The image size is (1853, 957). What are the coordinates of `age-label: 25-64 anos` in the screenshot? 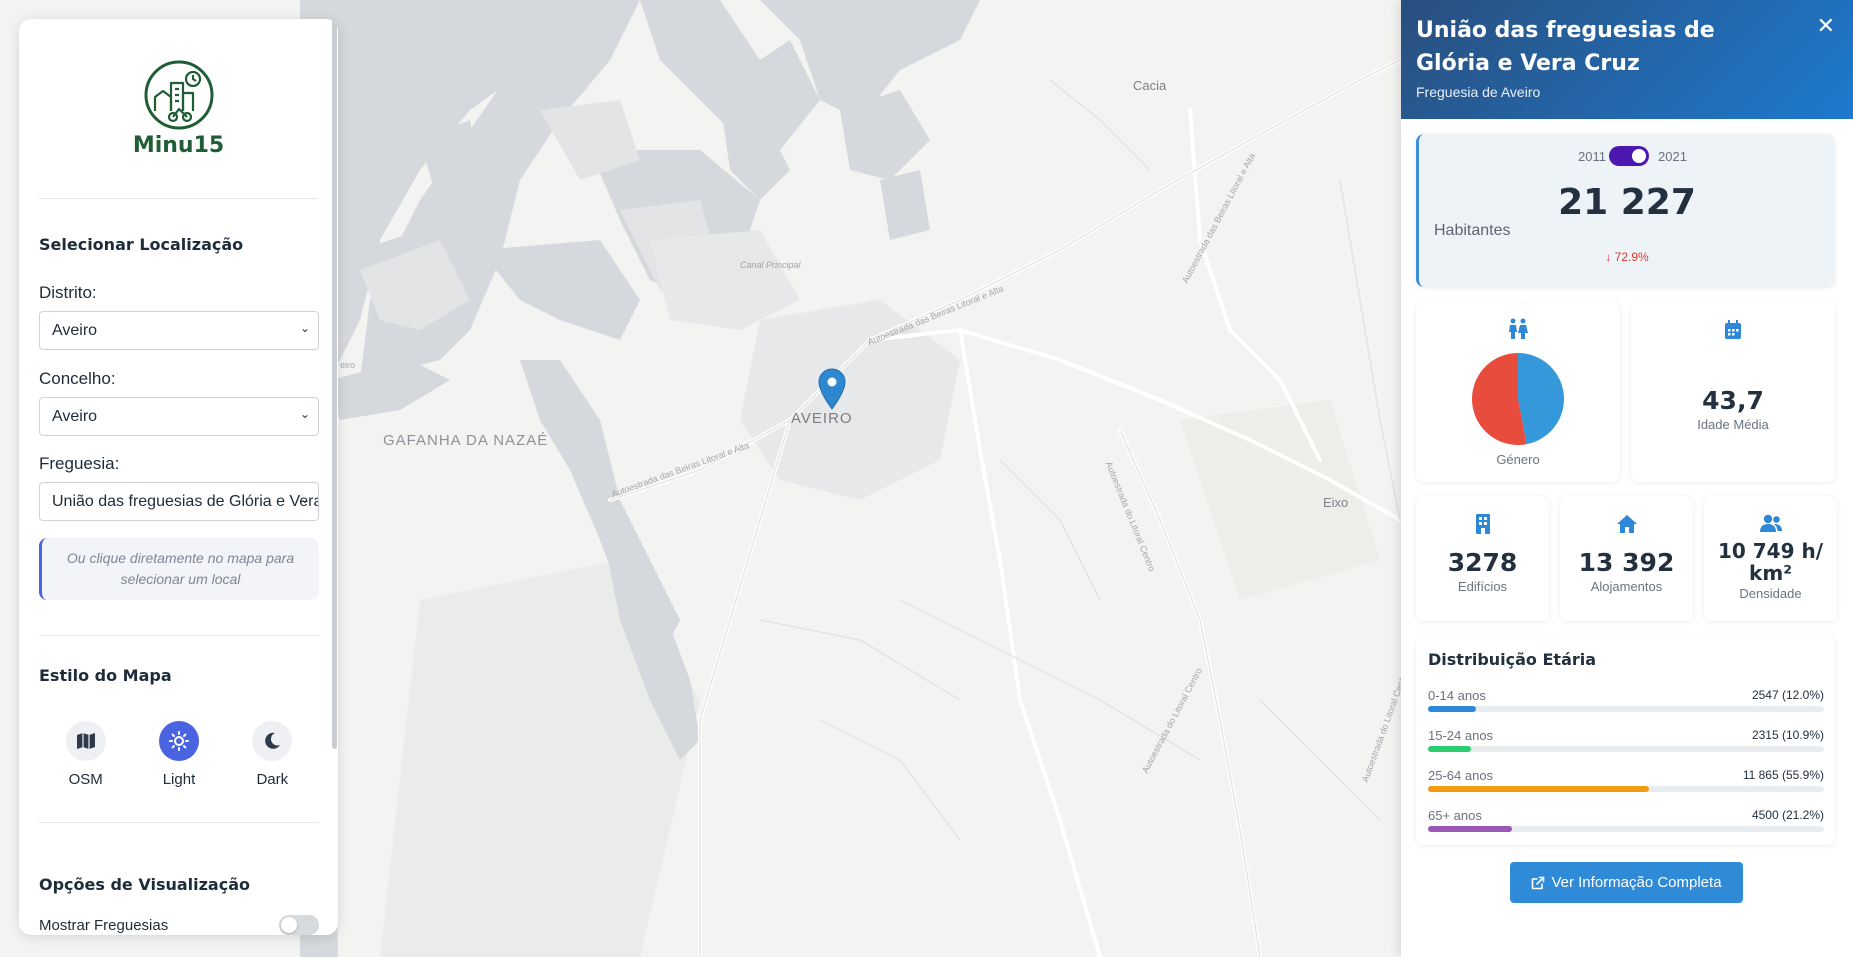 It's located at (1461, 775).